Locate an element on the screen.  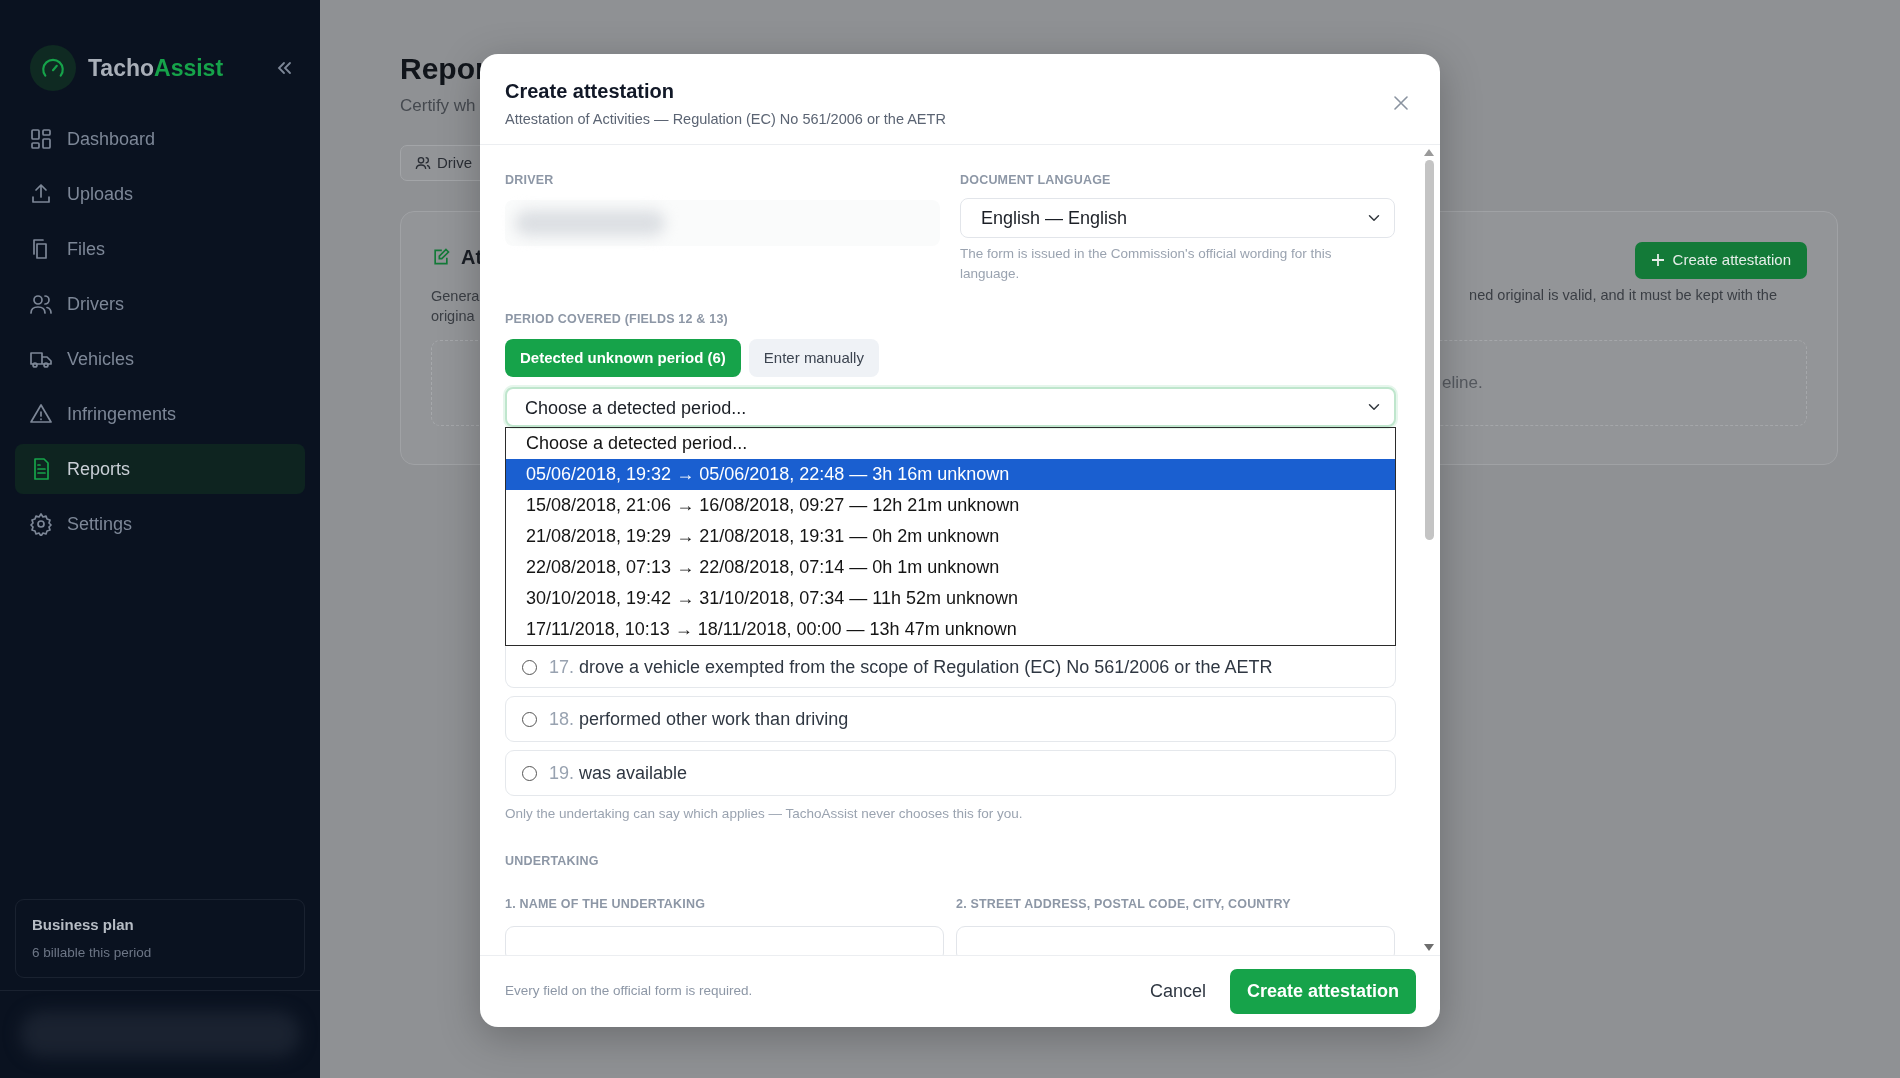
reason-option: 17. drove a vehicle exempted from the scope of Regulation (EC) No 561/2006 or the AETR is located at coordinates (950, 667).